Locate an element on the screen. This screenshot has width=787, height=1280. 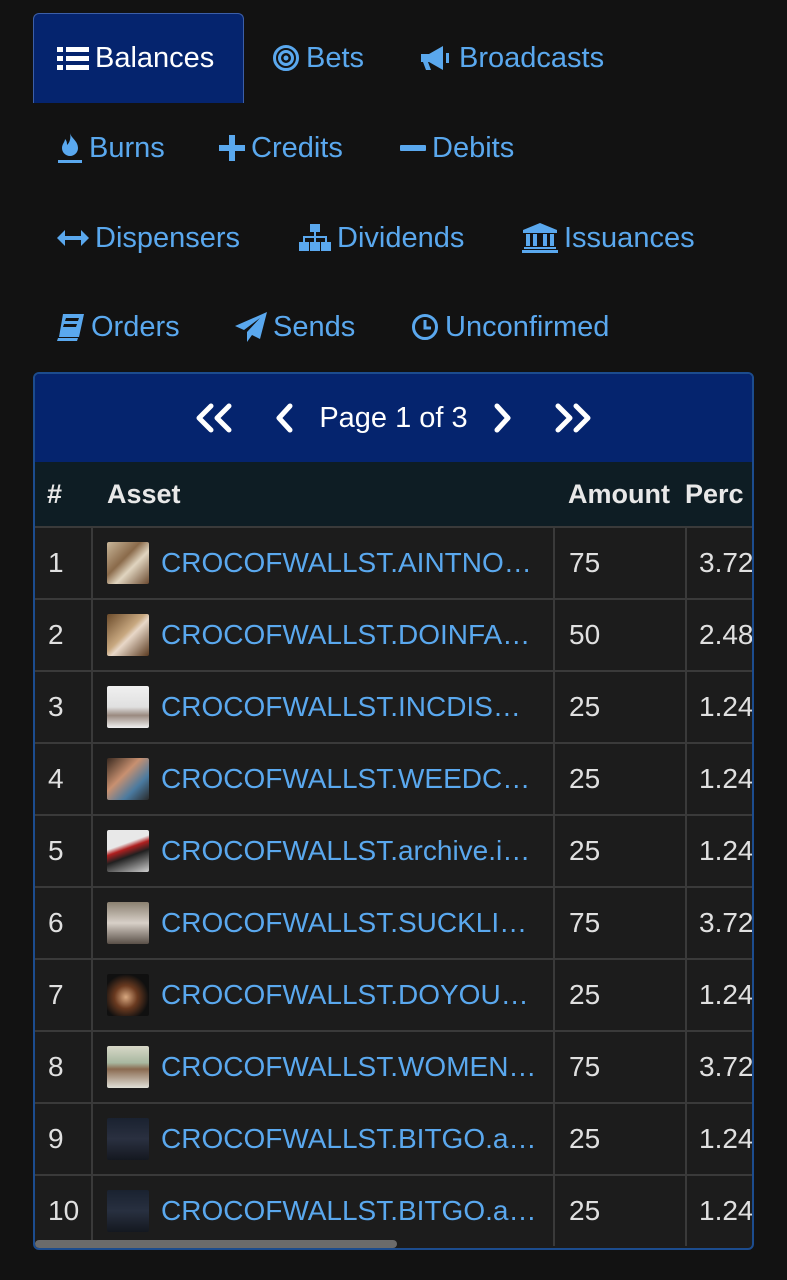
tab-dispensers: Dispensers is located at coordinates (148, 238).